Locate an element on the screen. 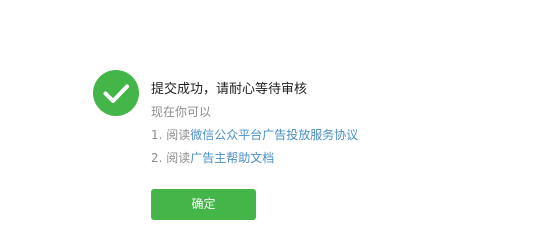 This screenshot has width=546, height=242. step-prefix: 1. 阅读 is located at coordinates (171, 135).